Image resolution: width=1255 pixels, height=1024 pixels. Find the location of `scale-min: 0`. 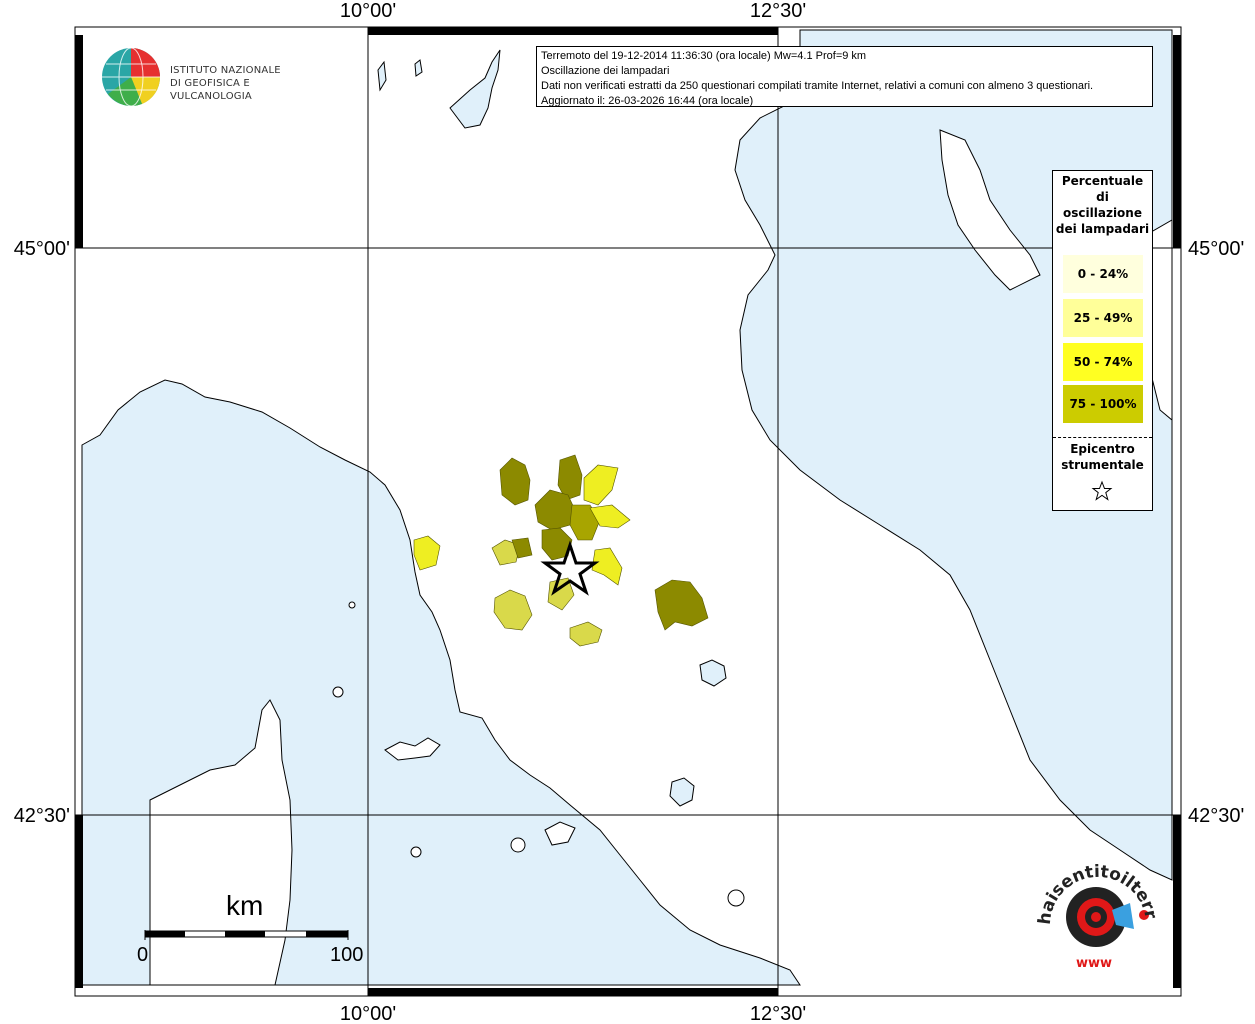

scale-min: 0 is located at coordinates (143, 955).